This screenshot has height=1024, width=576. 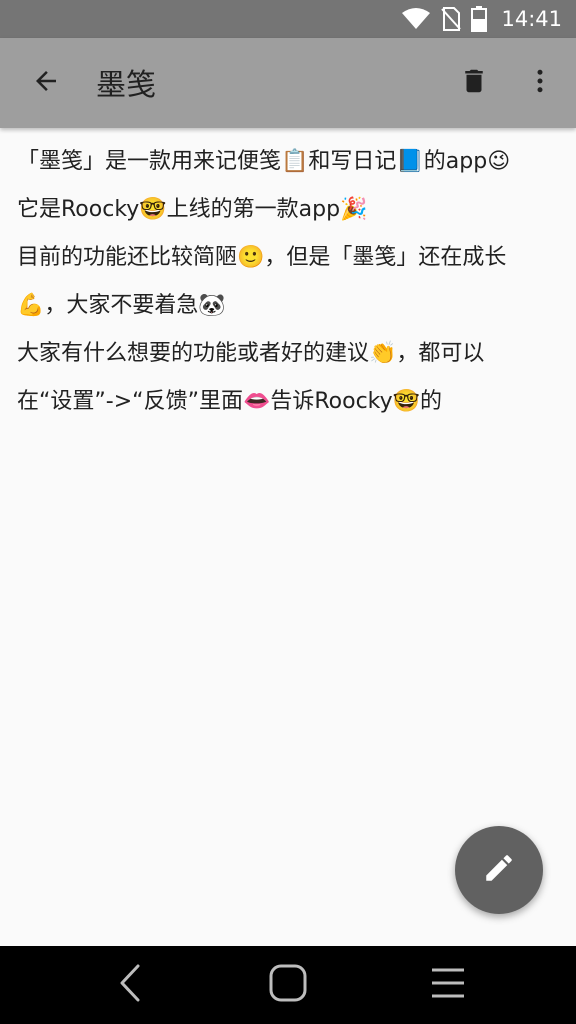 What do you see at coordinates (288, 83) in the screenshot?
I see `app-bar: 墨笺` at bounding box center [288, 83].